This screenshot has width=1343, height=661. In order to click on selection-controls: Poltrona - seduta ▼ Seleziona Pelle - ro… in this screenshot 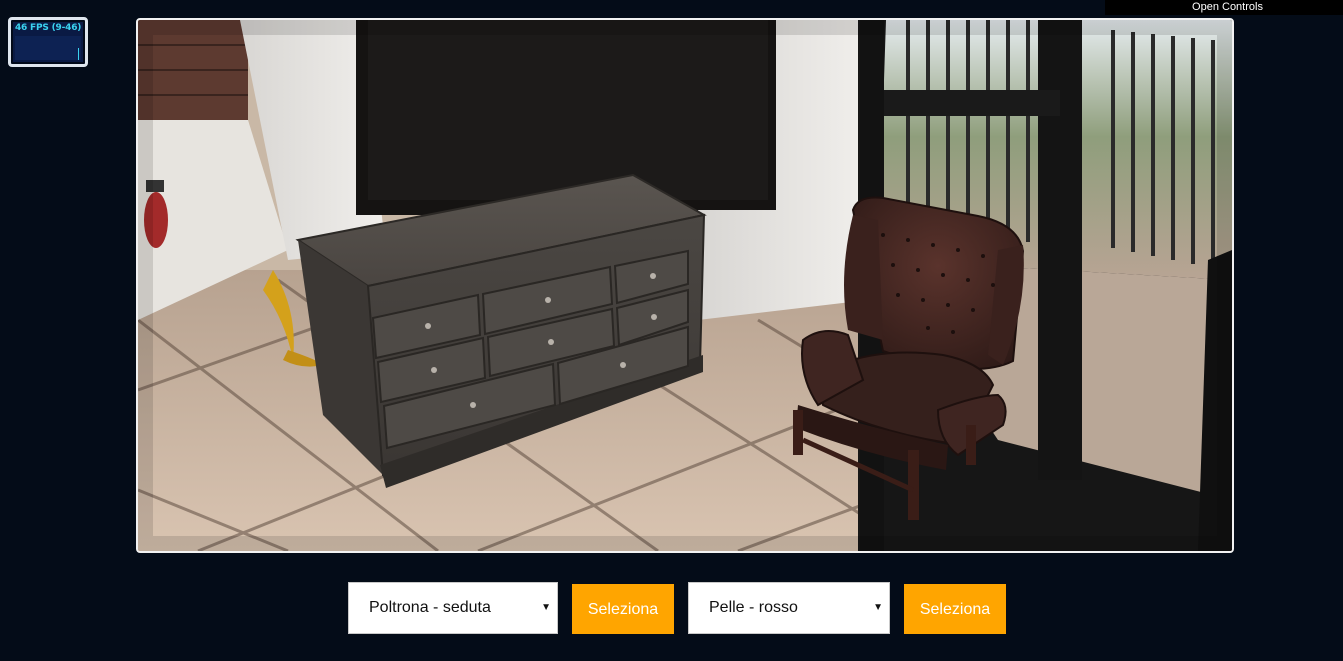, I will do `click(671, 608)`.